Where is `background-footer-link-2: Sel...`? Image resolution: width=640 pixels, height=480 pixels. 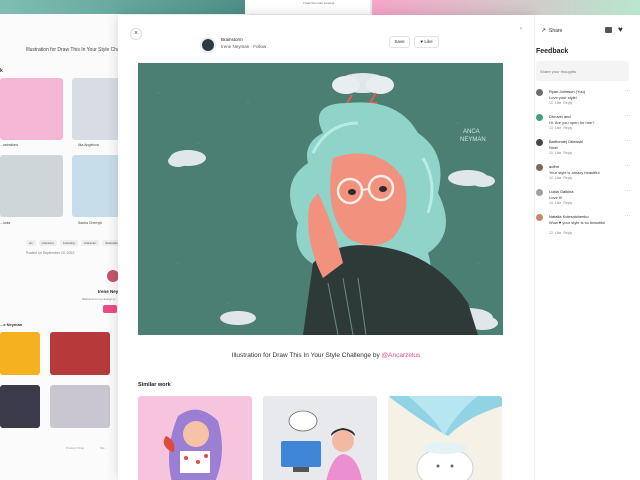 background-footer-link-2: Sel... is located at coordinates (103, 448).